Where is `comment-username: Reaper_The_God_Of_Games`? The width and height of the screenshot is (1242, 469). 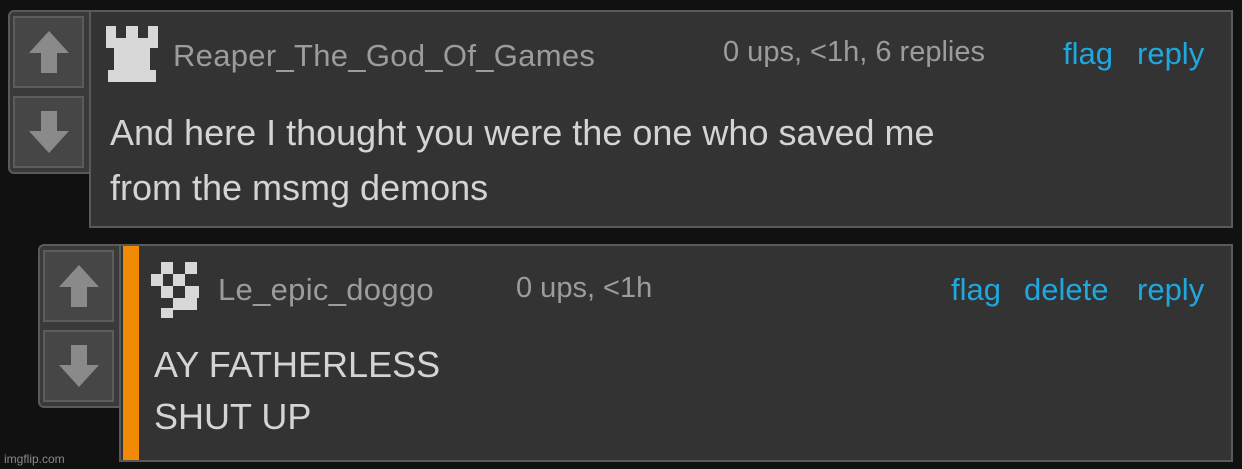
comment-username: Reaper_The_God_Of_Games is located at coordinates (384, 56).